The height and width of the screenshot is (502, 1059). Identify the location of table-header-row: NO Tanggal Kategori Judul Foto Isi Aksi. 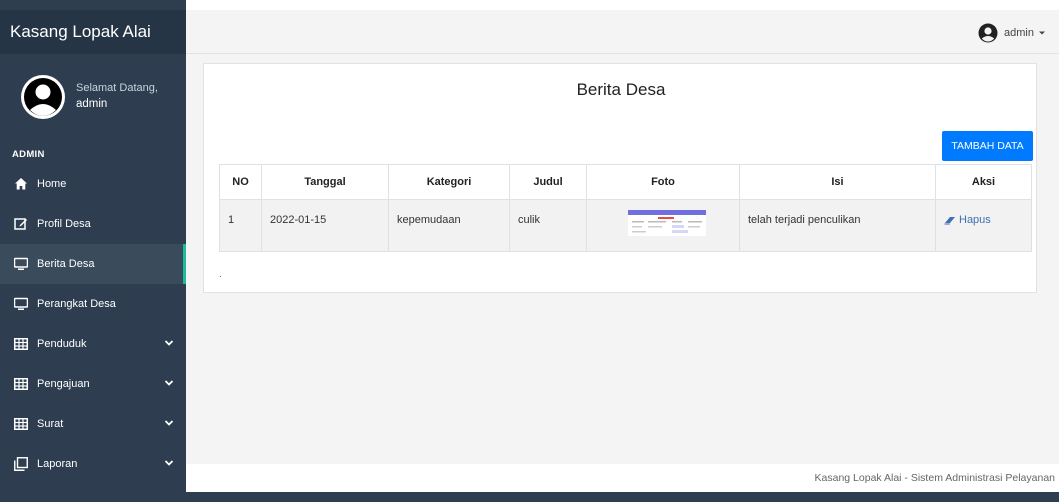
(625, 182).